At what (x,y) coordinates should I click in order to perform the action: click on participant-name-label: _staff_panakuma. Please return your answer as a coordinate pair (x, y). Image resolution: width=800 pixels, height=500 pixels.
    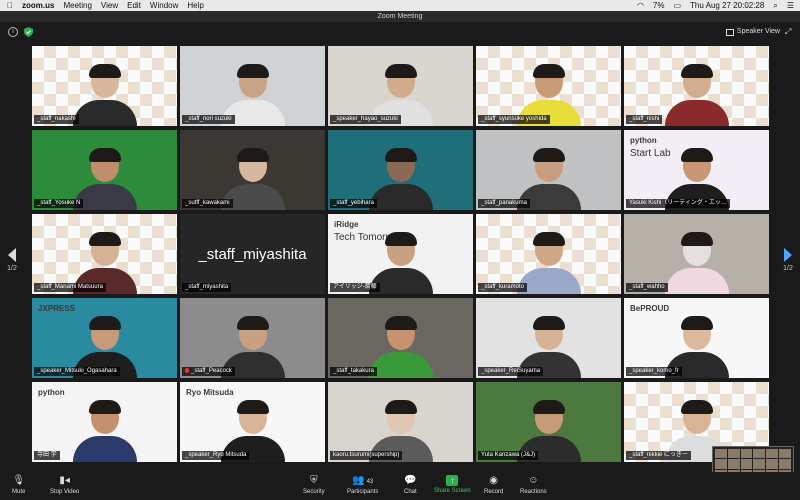
    Looking at the image, I should click on (504, 203).